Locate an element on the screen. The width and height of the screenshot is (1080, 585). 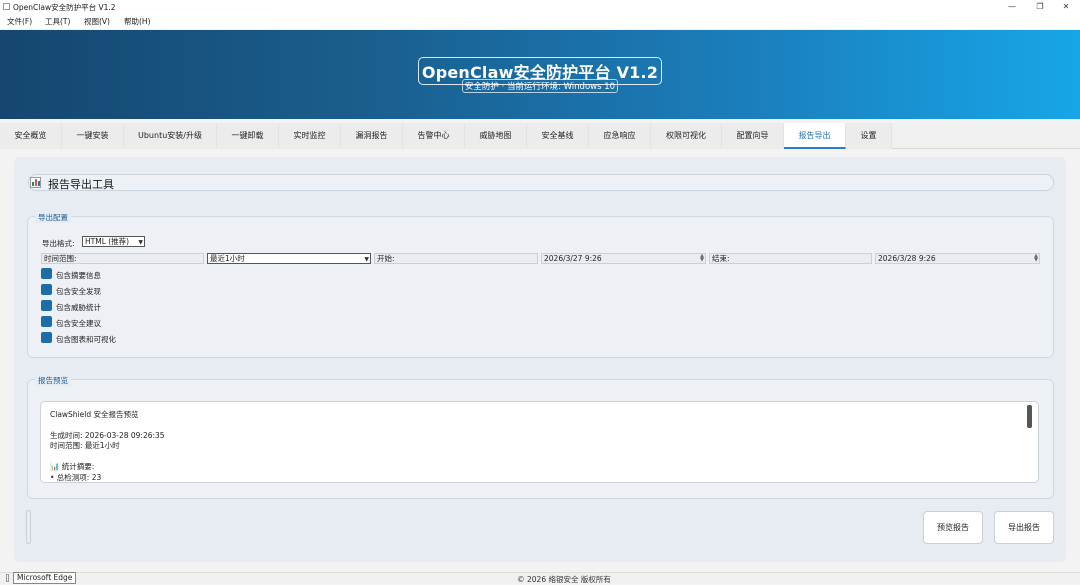
start-label-field: 开始: is located at coordinates (456, 258).